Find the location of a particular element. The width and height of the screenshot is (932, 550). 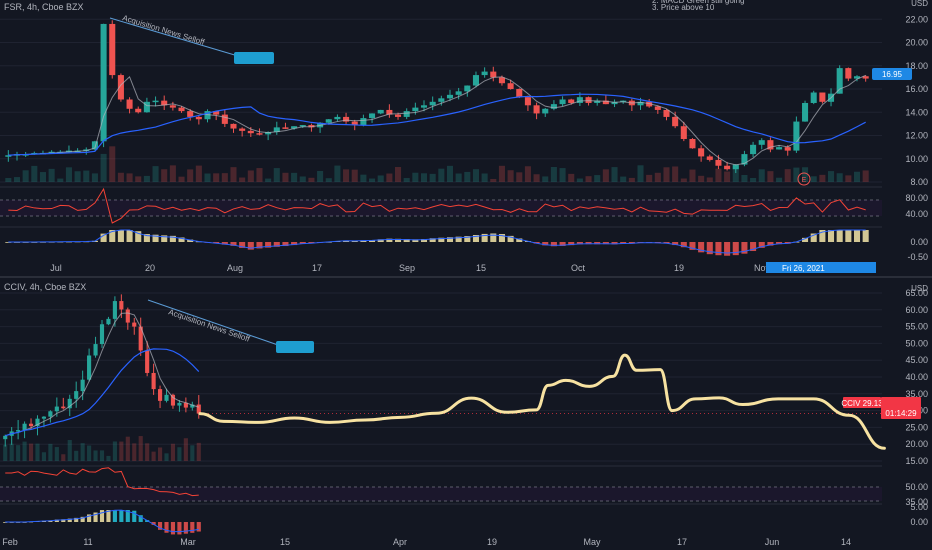

macd-tick-label: 0.00 is located at coordinates (919, 522).